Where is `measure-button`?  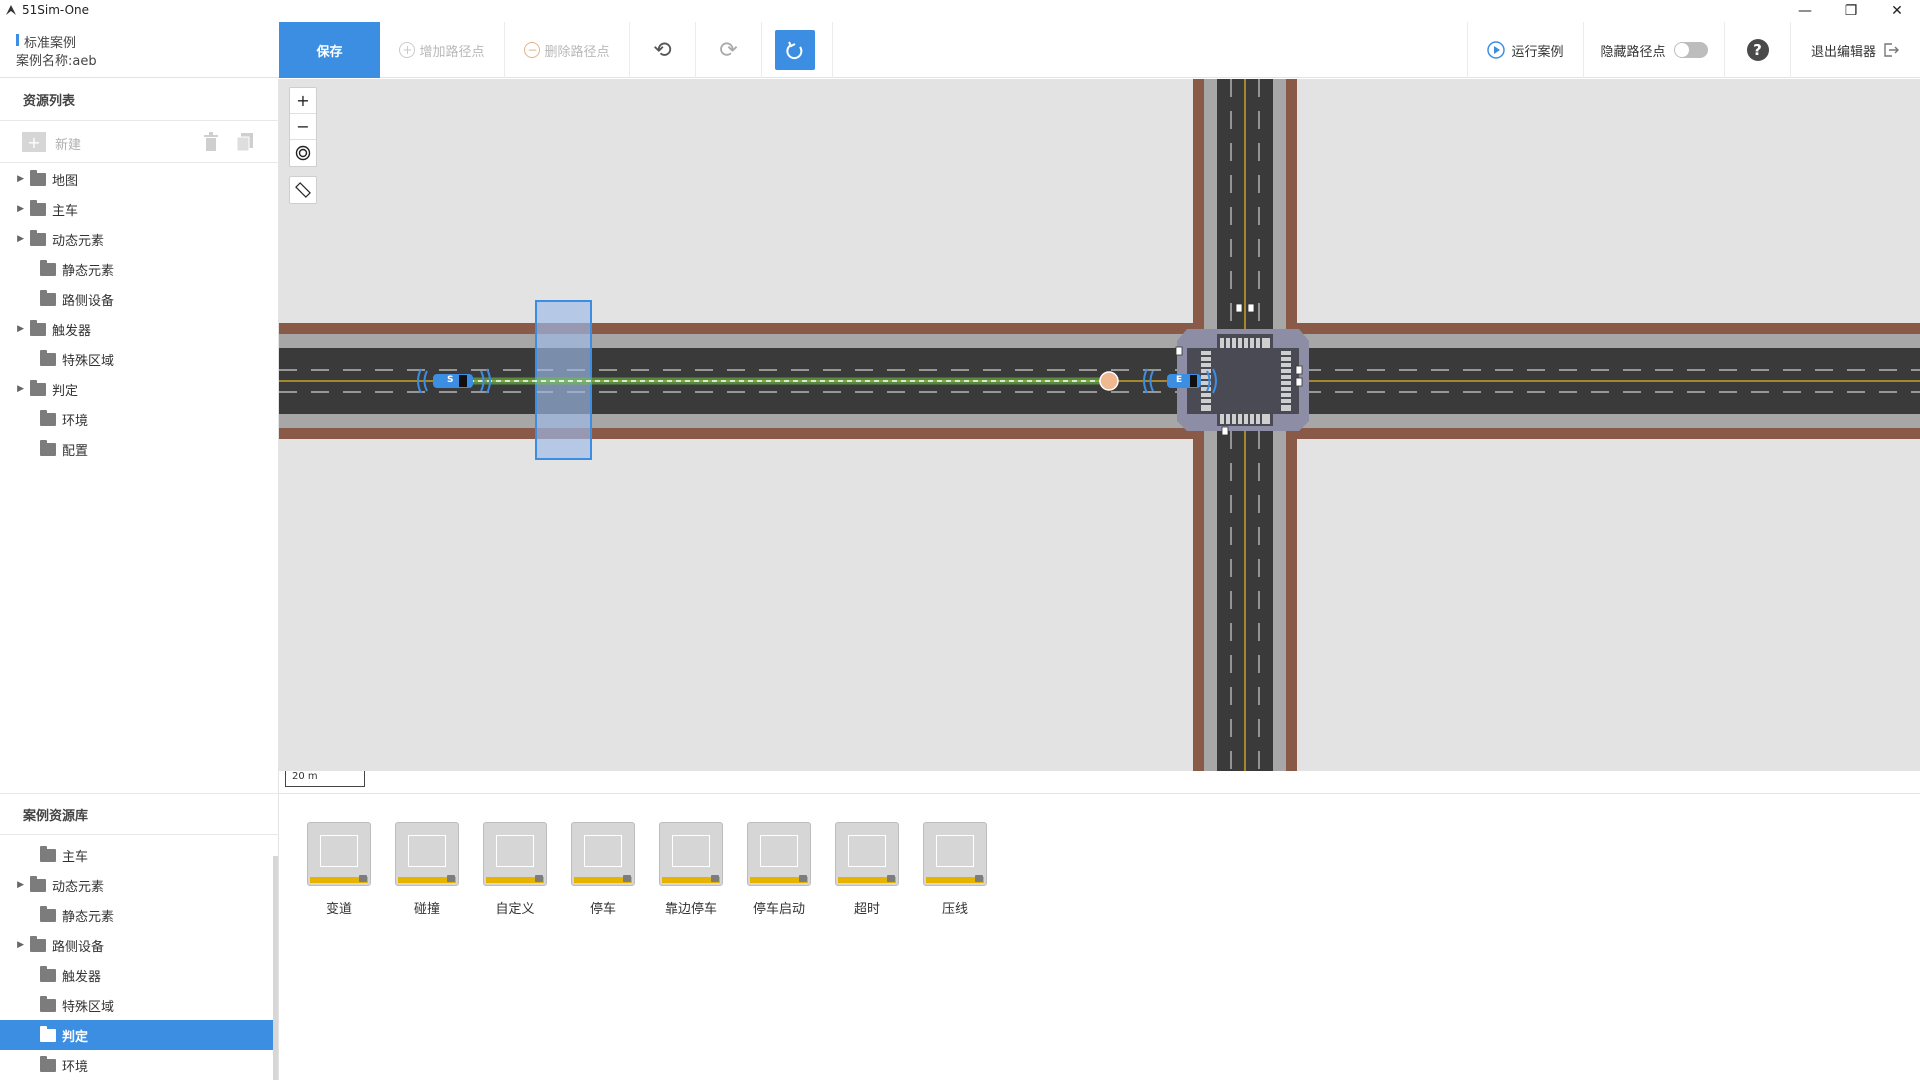 measure-button is located at coordinates (303, 190).